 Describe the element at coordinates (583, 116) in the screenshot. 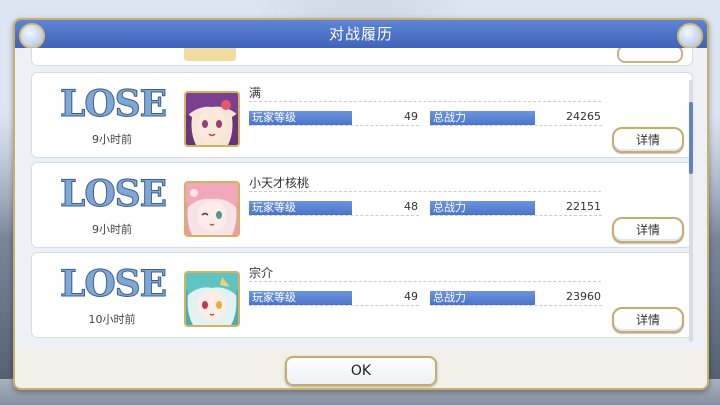

I see `total-power-value: 24265` at that location.